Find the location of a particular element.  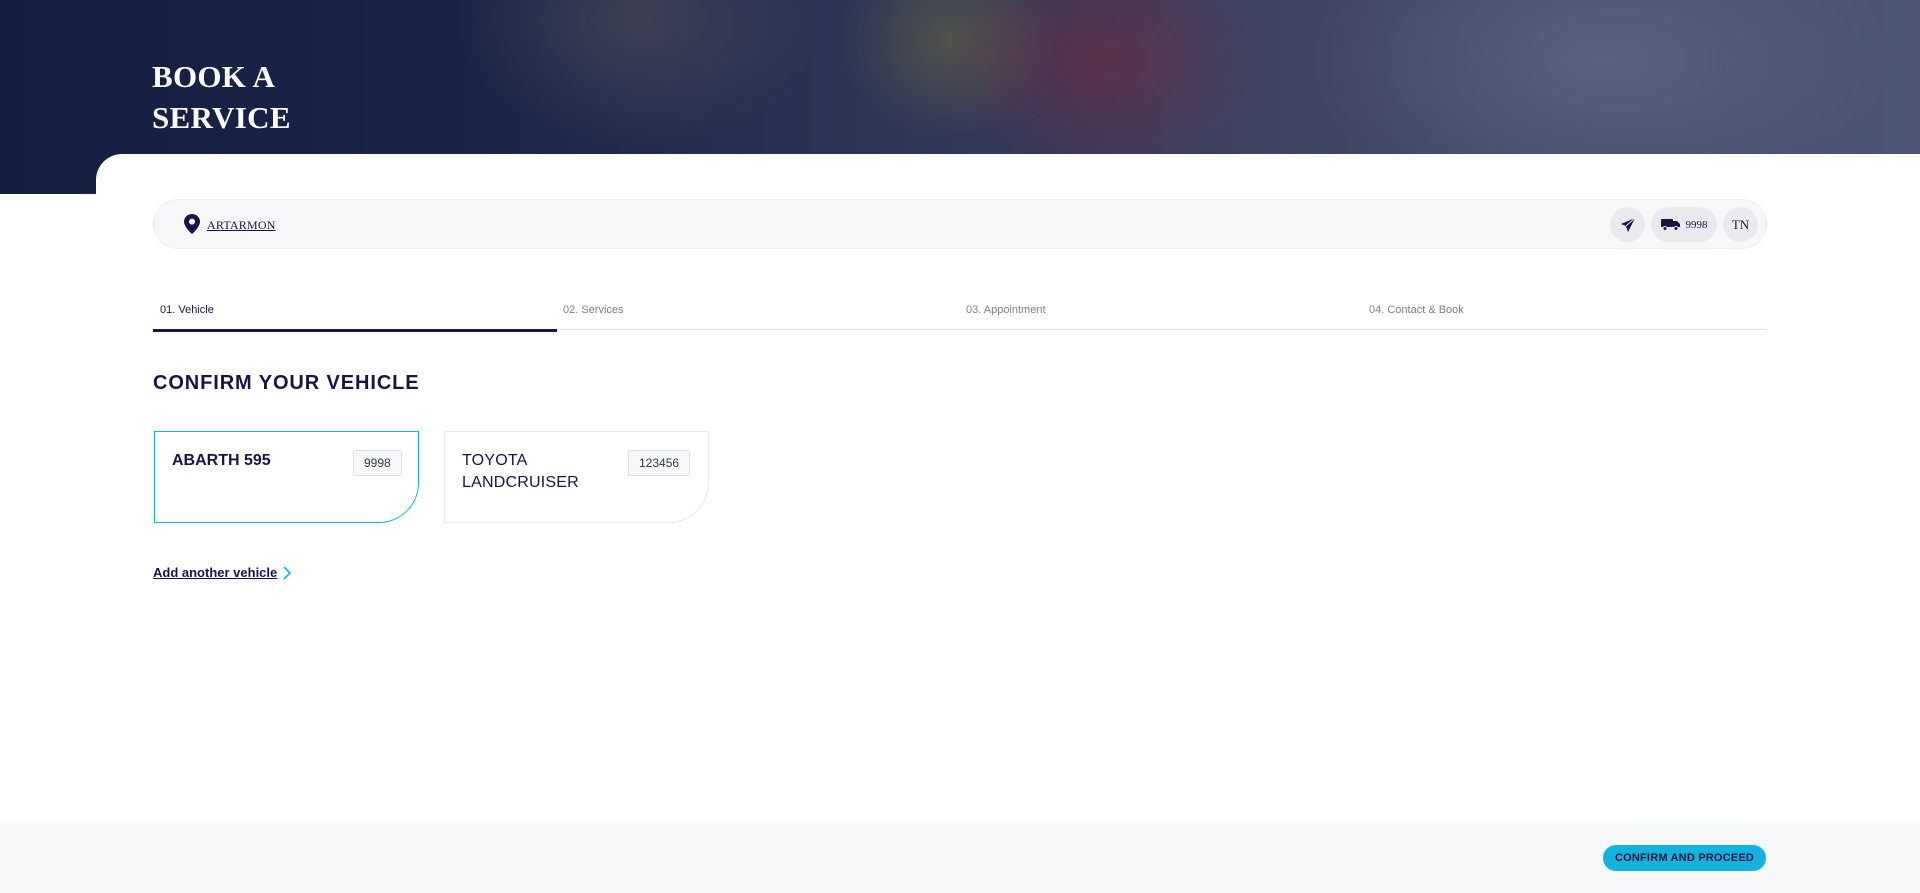

vehicle-card-toyota: TOYOTA LANDCRUISER 123456 is located at coordinates (576, 477).